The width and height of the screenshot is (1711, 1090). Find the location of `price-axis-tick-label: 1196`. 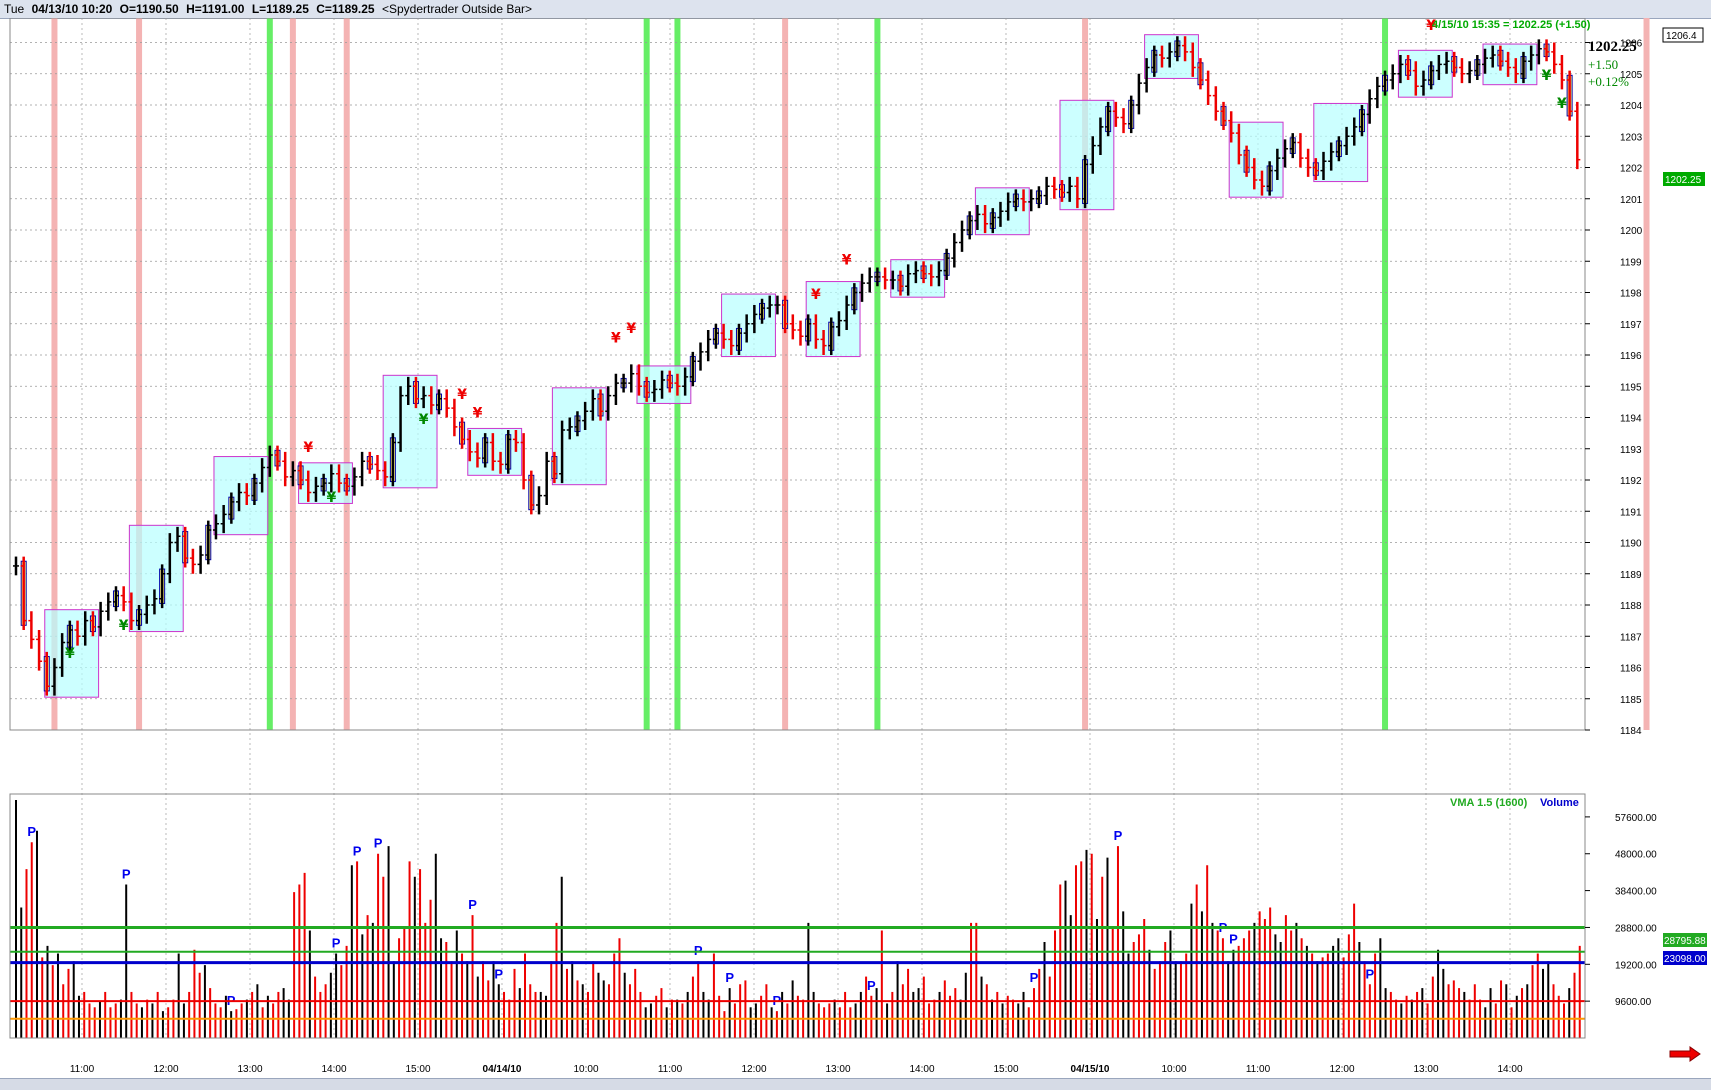

price-axis-tick-label: 1196 is located at coordinates (1631, 356).